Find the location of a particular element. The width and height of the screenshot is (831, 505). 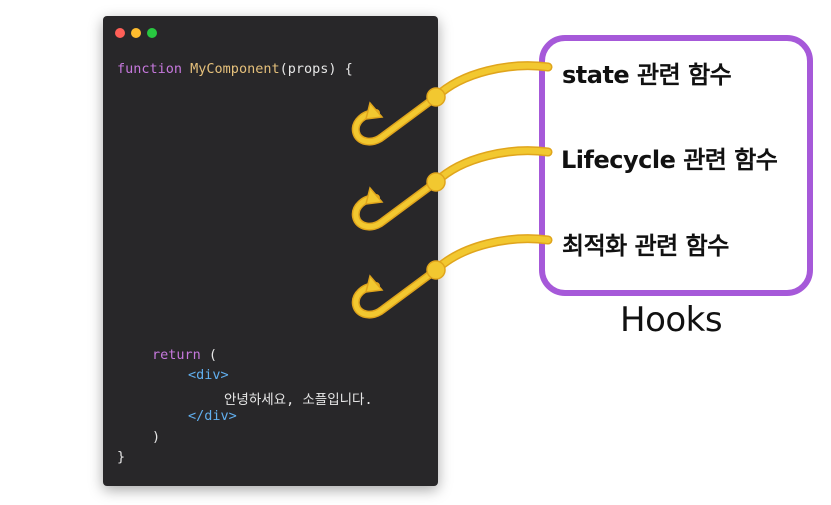

hook-label-optimization: 최적화 관련 함수 is located at coordinates (645, 246).